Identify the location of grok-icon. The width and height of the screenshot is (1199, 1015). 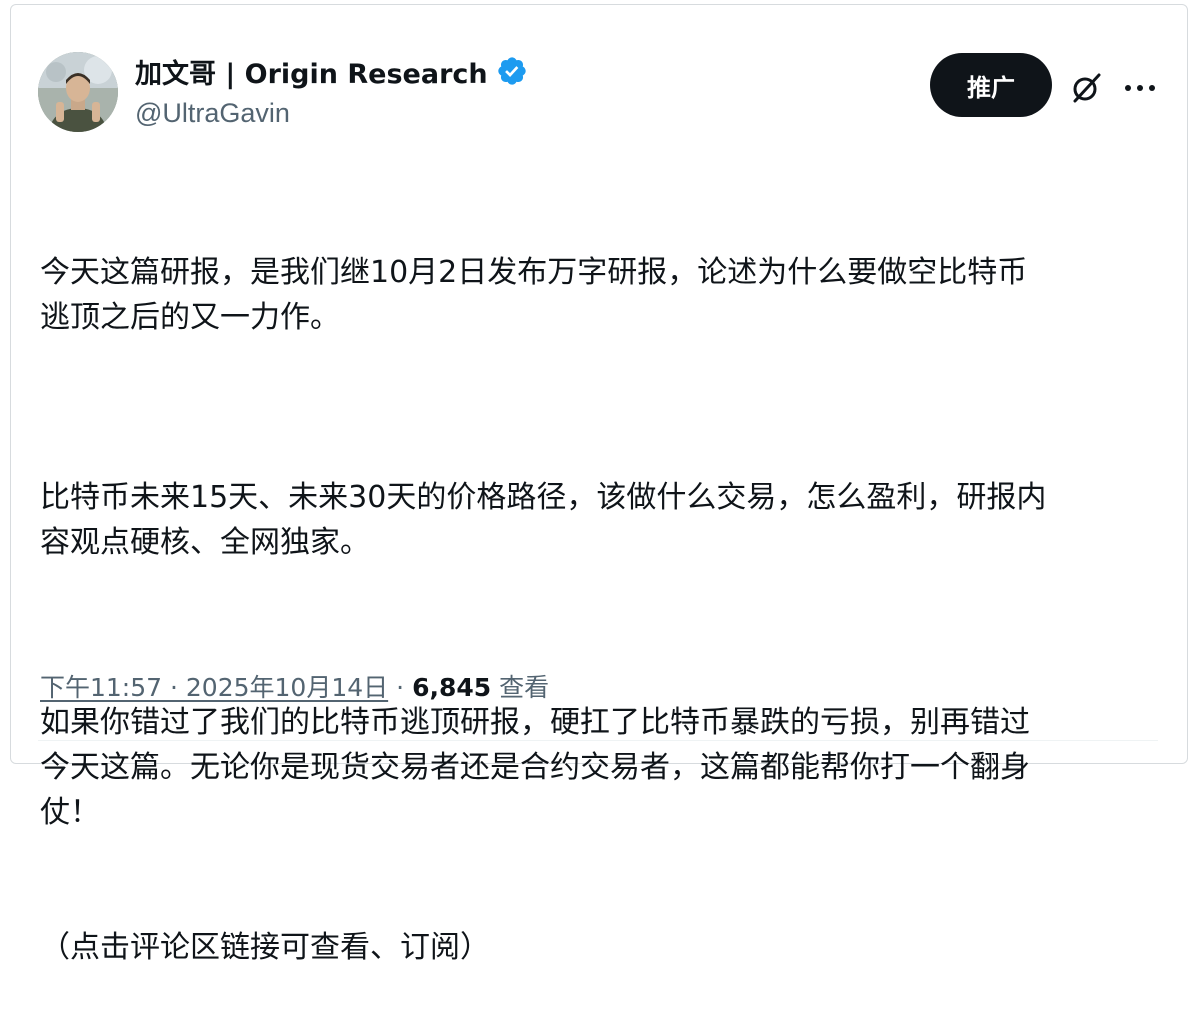
(1086, 88).